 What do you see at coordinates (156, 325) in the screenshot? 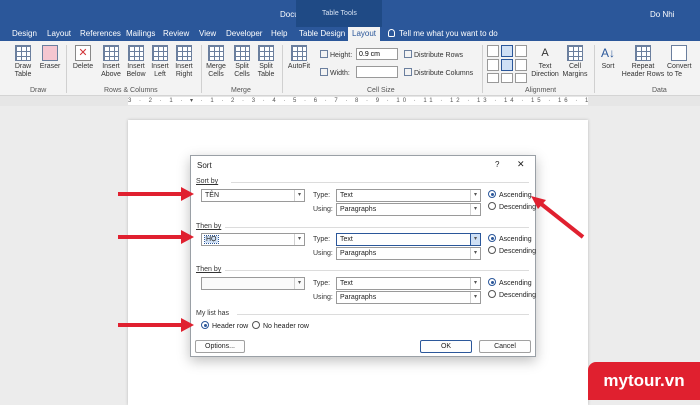
I see `arrow-header-row` at bounding box center [156, 325].